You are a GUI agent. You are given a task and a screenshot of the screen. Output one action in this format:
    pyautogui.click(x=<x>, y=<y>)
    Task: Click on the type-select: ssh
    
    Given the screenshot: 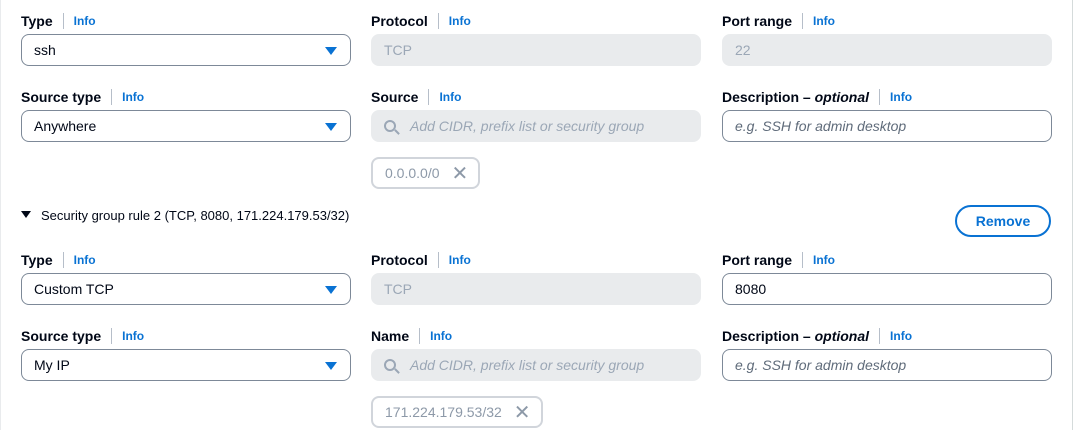 What is the action you would take?
    pyautogui.click(x=186, y=50)
    